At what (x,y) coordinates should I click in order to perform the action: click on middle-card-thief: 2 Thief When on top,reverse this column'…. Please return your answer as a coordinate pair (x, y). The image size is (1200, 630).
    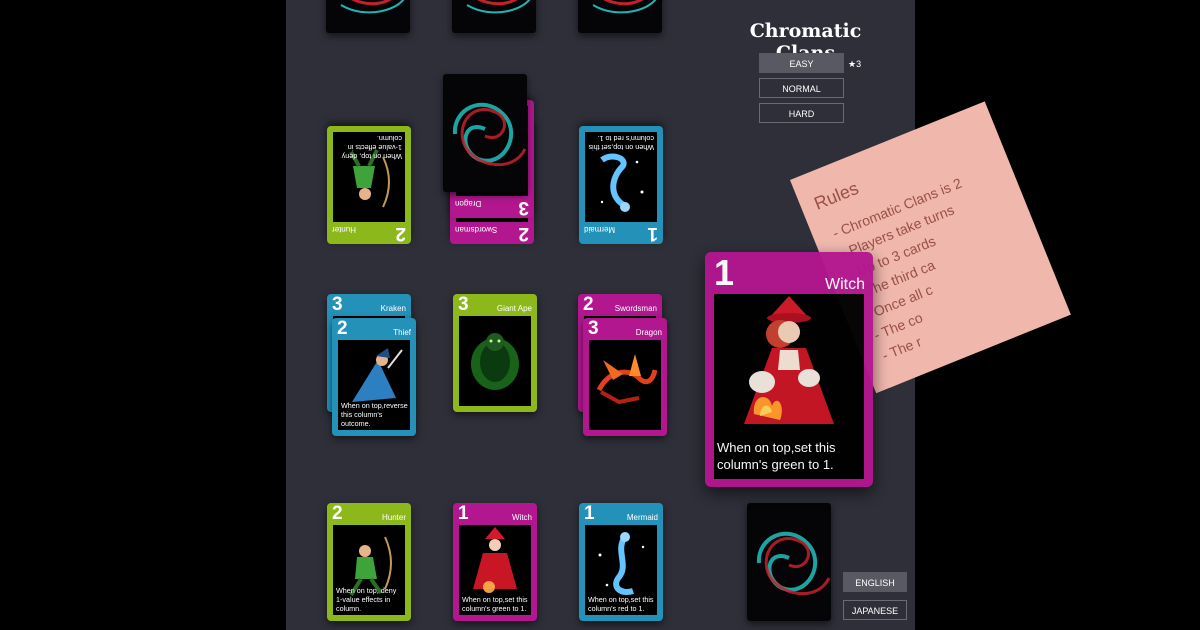
    Looking at the image, I should click on (374, 377).